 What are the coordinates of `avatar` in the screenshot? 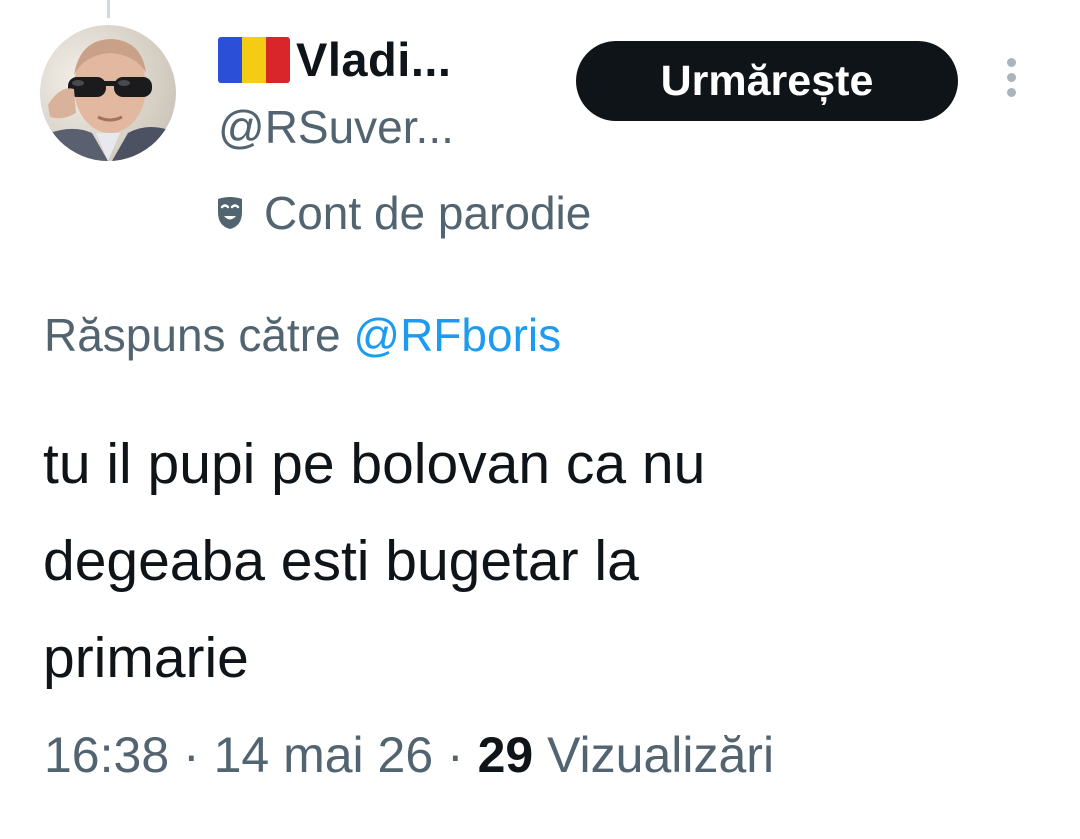 It's located at (108, 93).